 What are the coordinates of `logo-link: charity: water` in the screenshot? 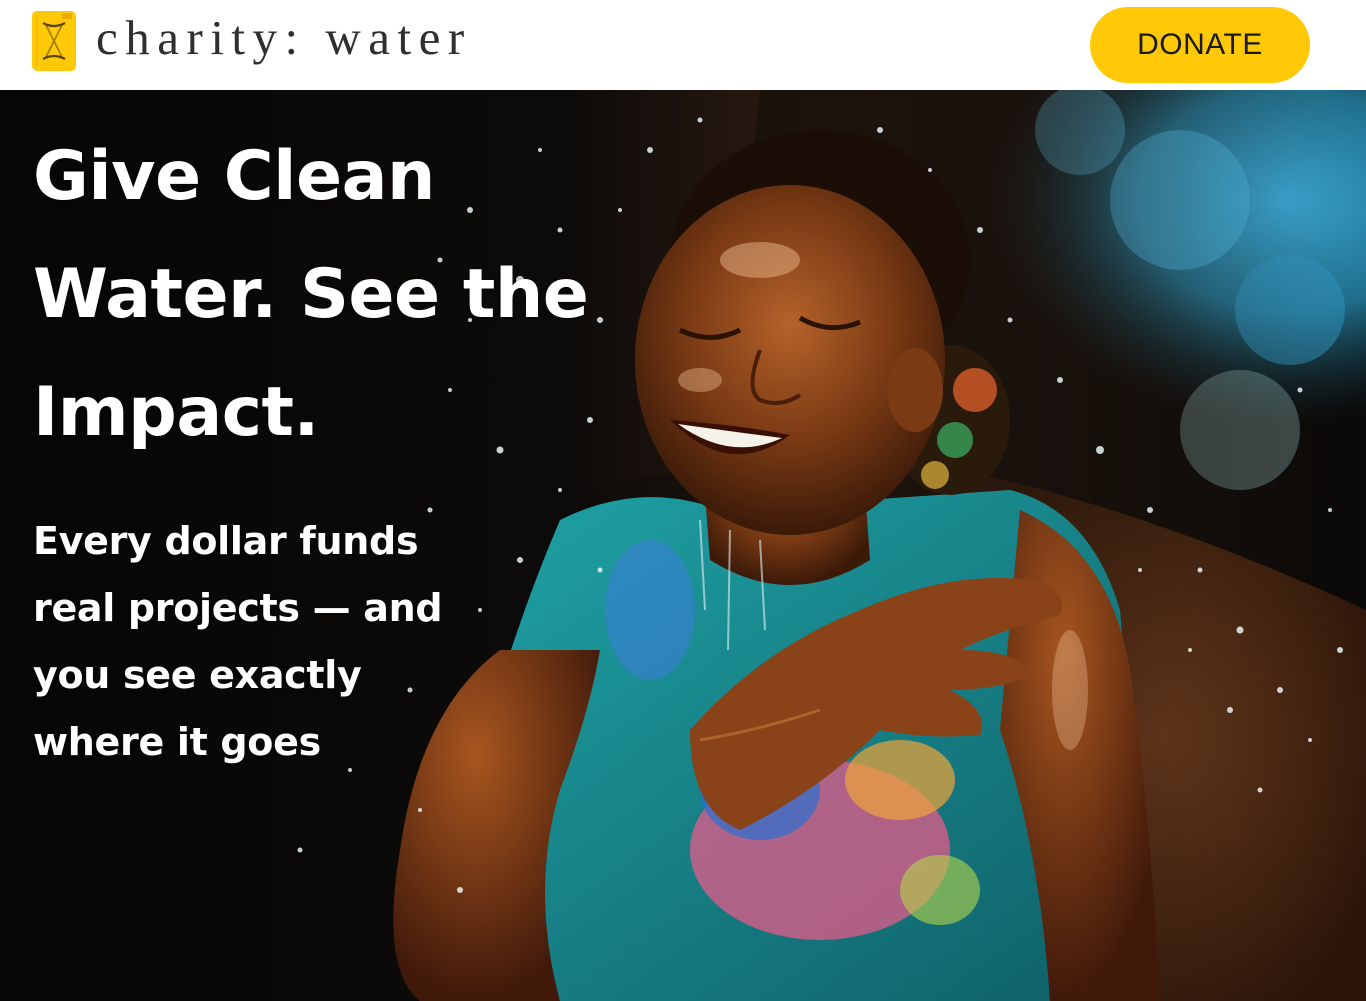 It's located at (252, 41).